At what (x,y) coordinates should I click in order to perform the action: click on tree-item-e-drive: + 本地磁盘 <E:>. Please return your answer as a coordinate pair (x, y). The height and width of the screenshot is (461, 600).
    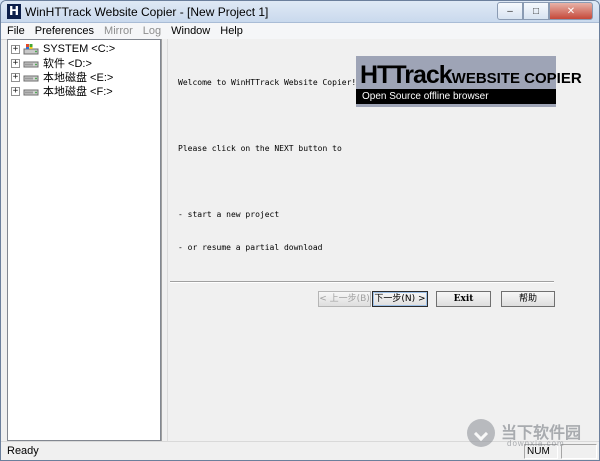
    Looking at the image, I should click on (62, 77).